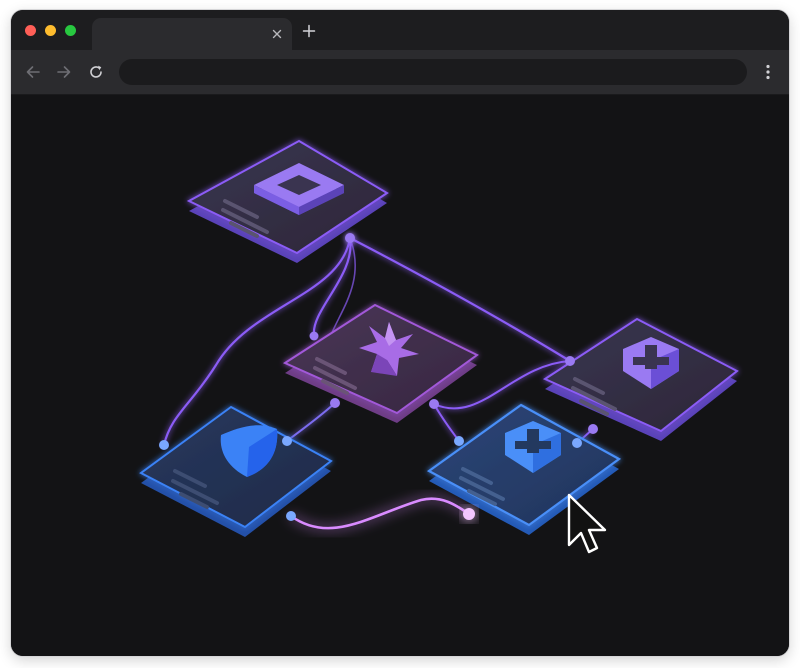  I want to click on address-bar, so click(433, 72).